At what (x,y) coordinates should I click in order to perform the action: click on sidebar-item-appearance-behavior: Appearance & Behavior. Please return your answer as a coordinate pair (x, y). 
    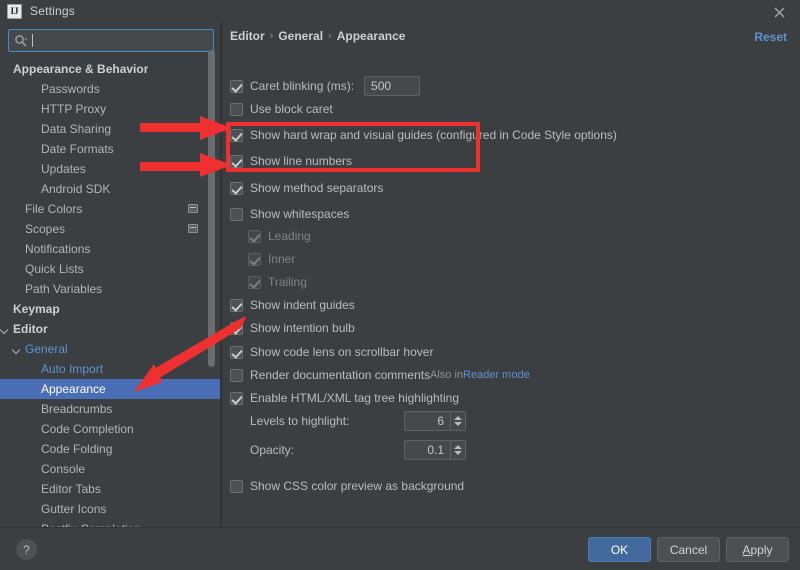
    Looking at the image, I should click on (110, 69).